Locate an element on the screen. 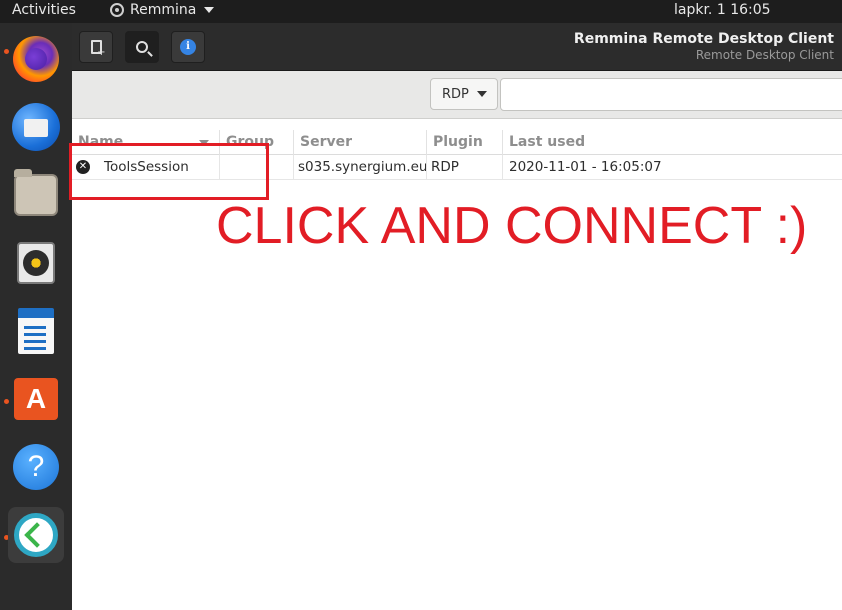 This screenshot has width=842, height=610. protocol-select: RDP is located at coordinates (464, 94).